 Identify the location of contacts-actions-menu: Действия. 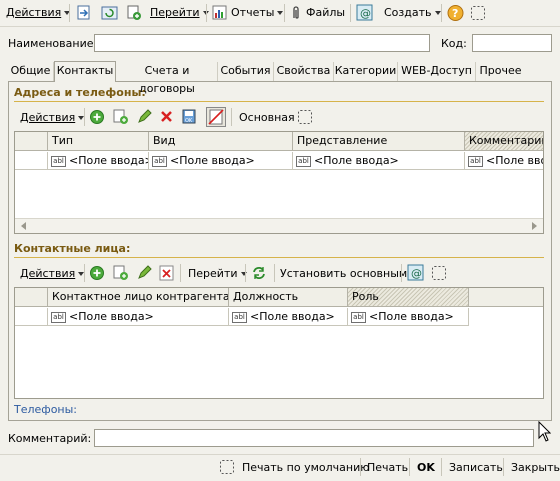
(52, 273).